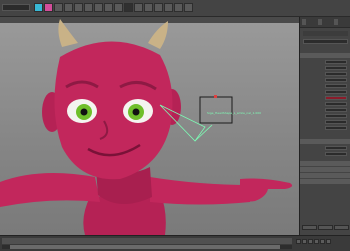 This screenshot has height=251, width=350. What do you see at coordinates (145, 247) in the screenshot?
I see `range-slider-handle` at bounding box center [145, 247].